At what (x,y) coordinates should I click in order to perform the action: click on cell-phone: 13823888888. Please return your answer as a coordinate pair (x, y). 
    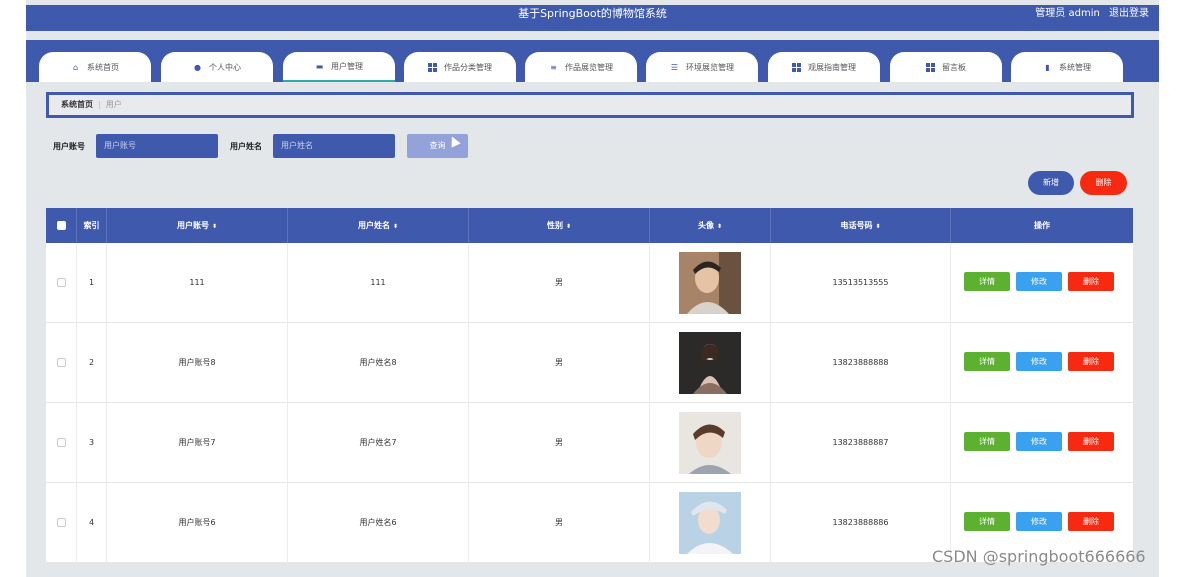
    Looking at the image, I should click on (861, 363).